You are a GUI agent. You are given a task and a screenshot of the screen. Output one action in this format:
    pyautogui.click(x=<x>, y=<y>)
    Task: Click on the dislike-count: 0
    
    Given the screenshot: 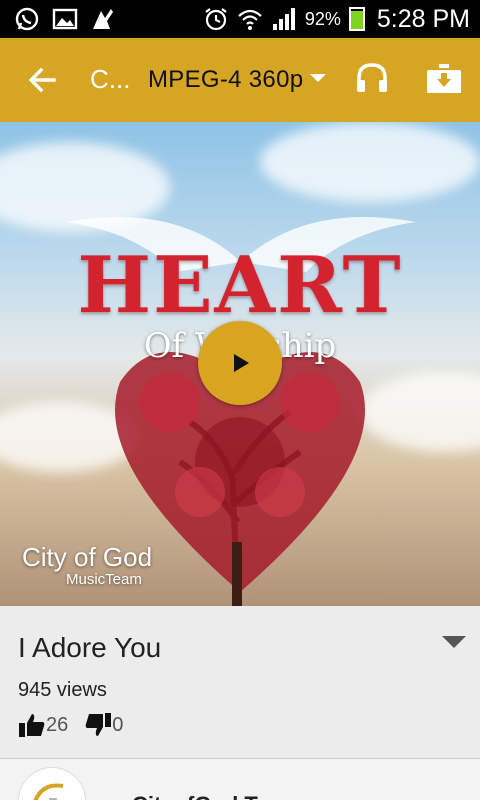 What is the action you would take?
    pyautogui.click(x=118, y=724)
    